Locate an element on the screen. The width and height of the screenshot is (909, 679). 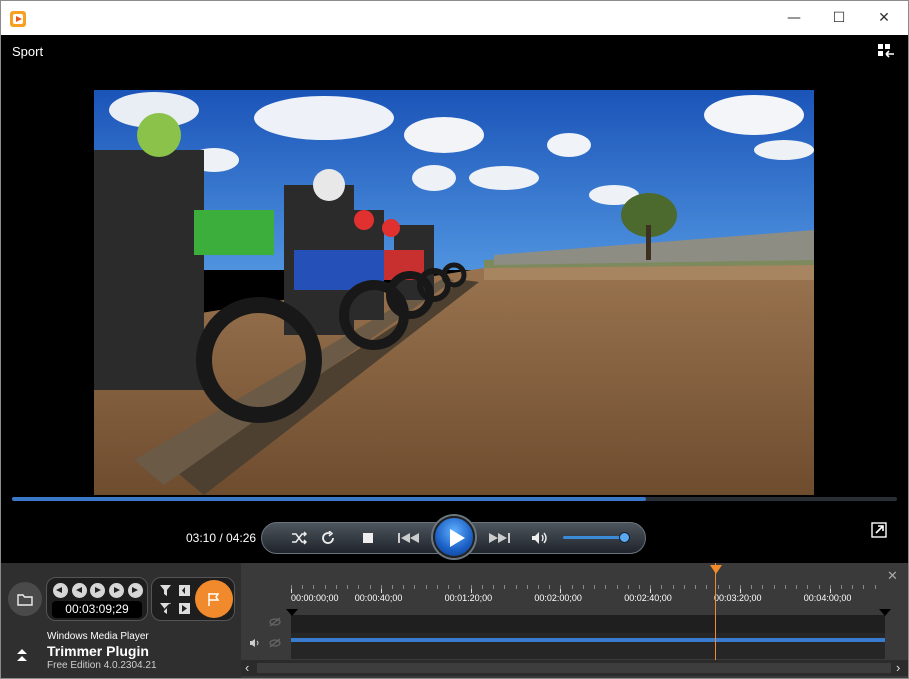
ruler-tick-label: 00:03:20;00 is located at coordinates (738, 598).